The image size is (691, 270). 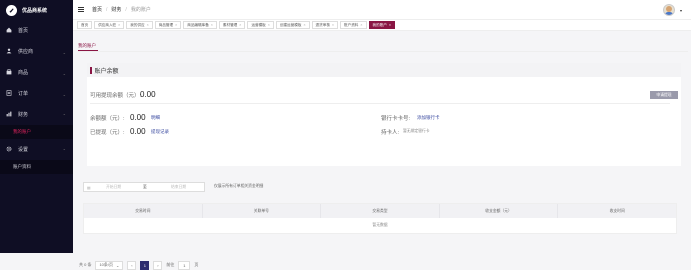 What do you see at coordinates (36, 132) in the screenshot?
I see `sidebar-item-my-account: 我的账户` at bounding box center [36, 132].